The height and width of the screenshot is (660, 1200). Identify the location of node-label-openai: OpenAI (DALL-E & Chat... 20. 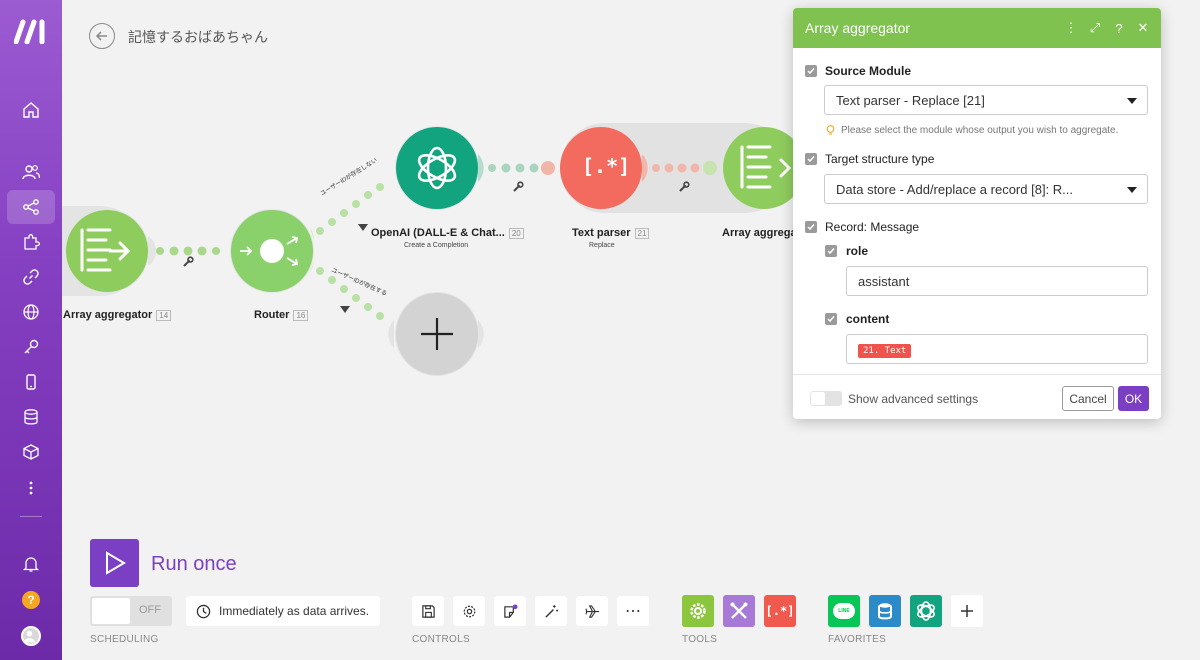
(447, 233).